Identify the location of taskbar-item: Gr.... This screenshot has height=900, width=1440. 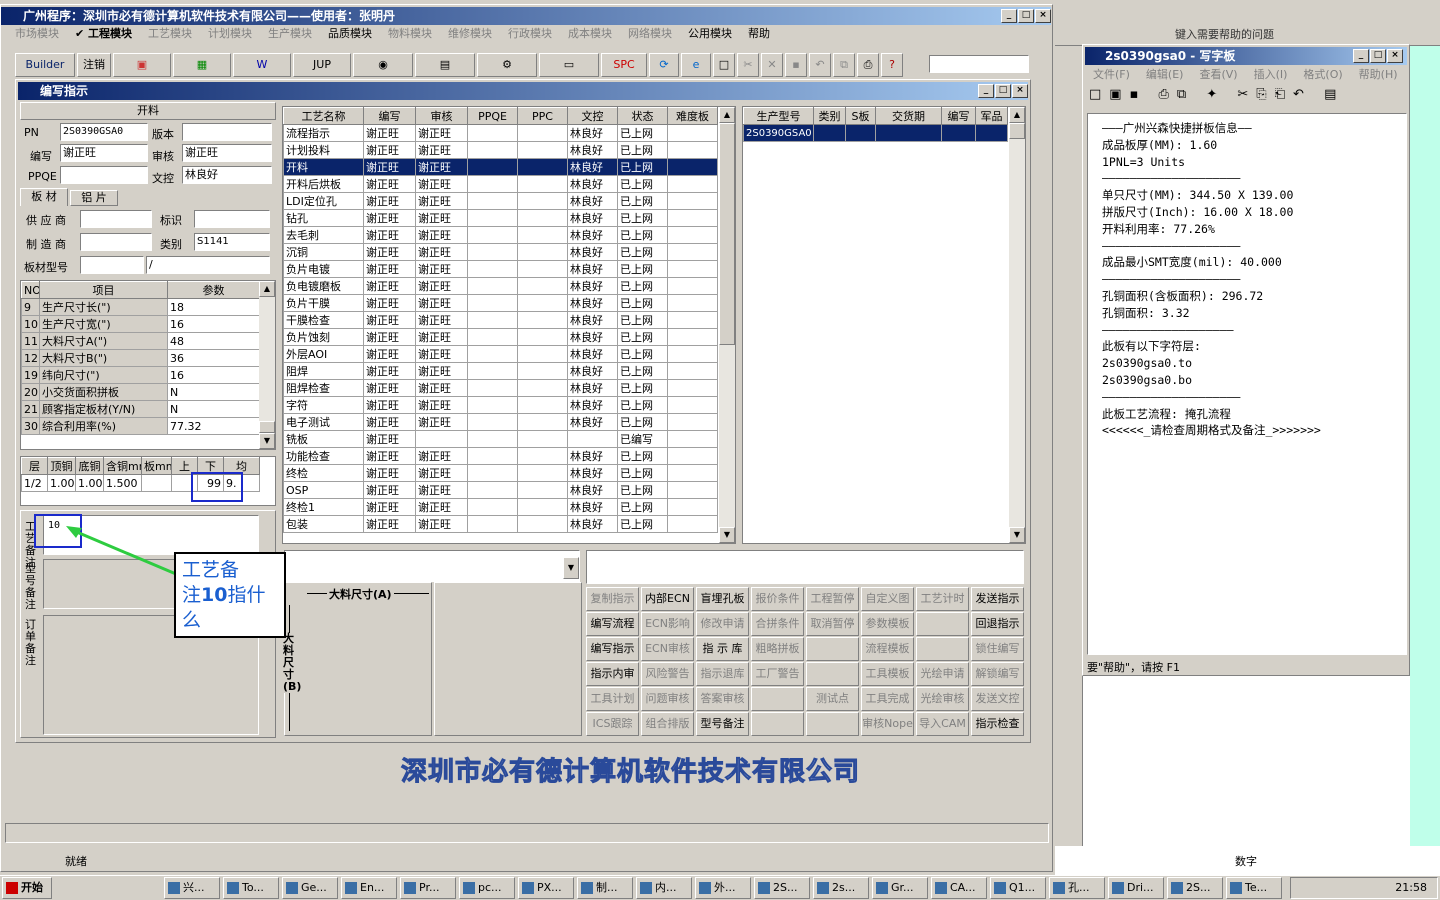
(900, 888).